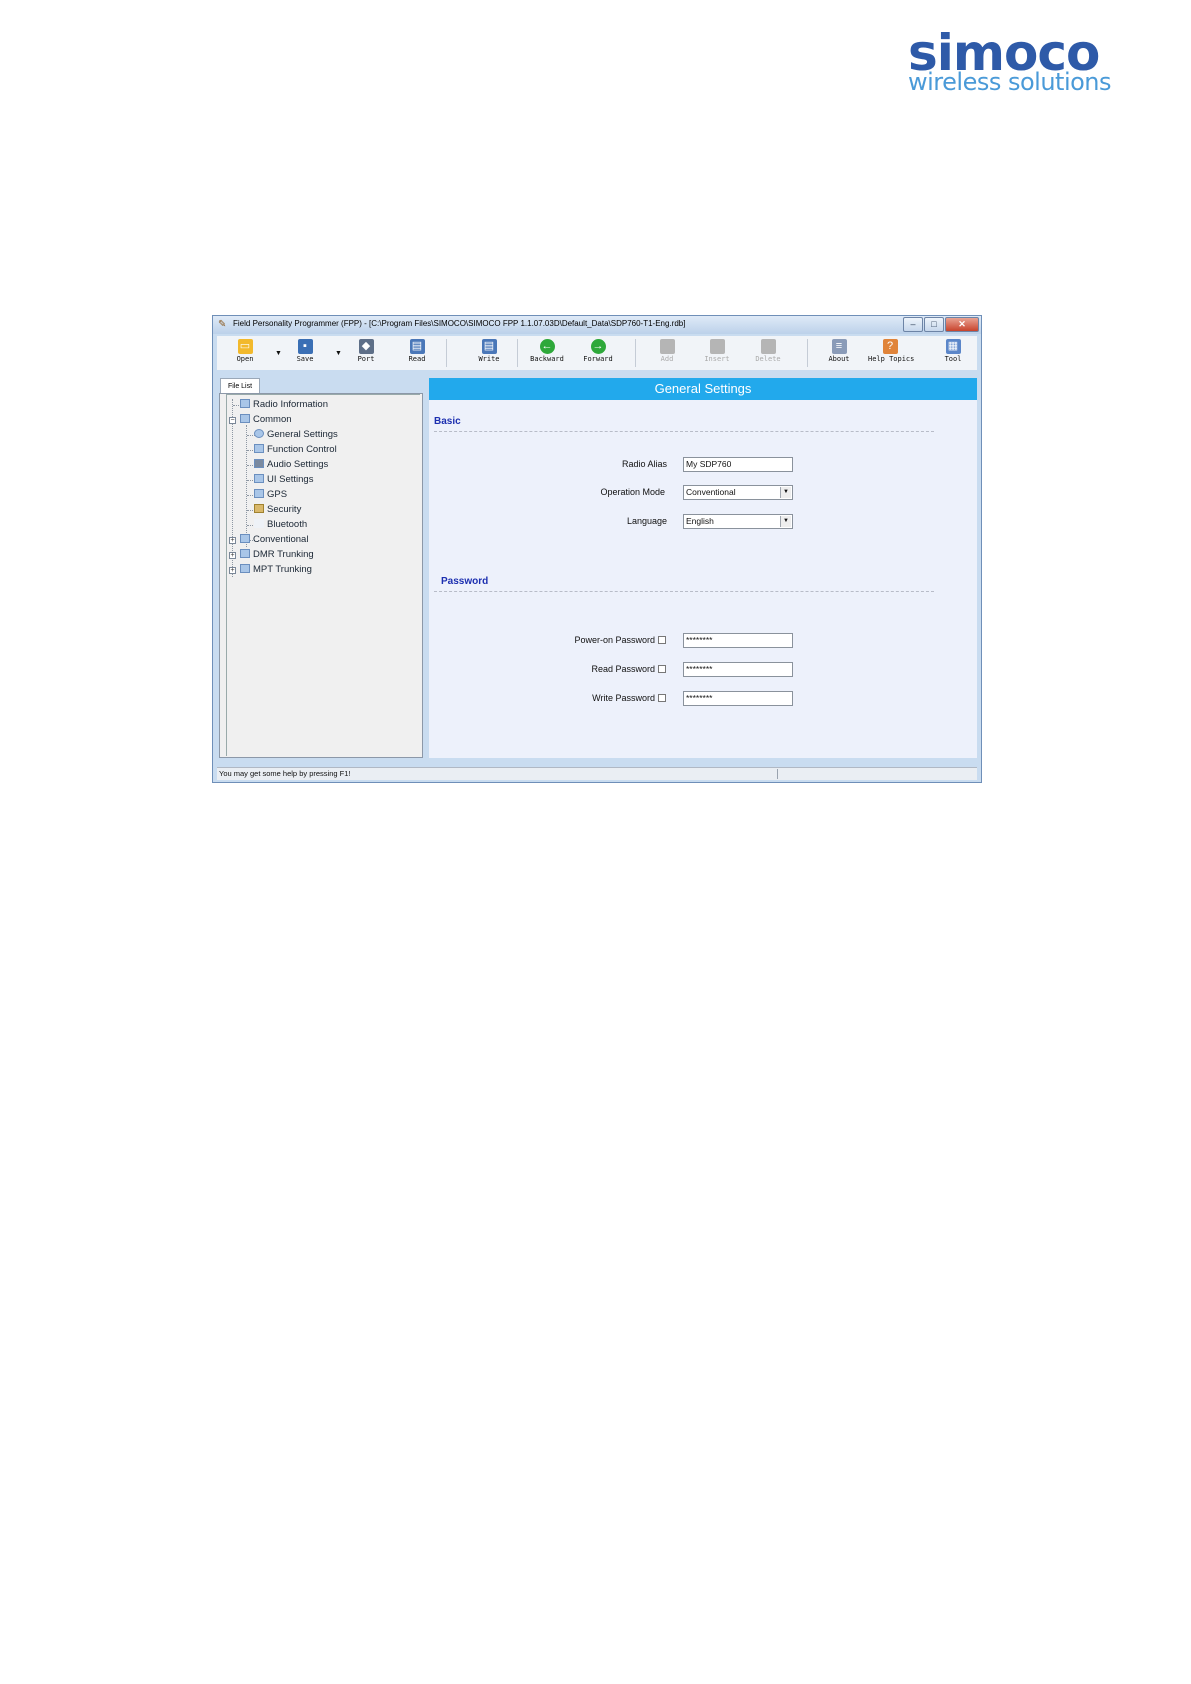 The width and height of the screenshot is (1191, 1684). I want to click on forward-button: → Forward, so click(598, 353).